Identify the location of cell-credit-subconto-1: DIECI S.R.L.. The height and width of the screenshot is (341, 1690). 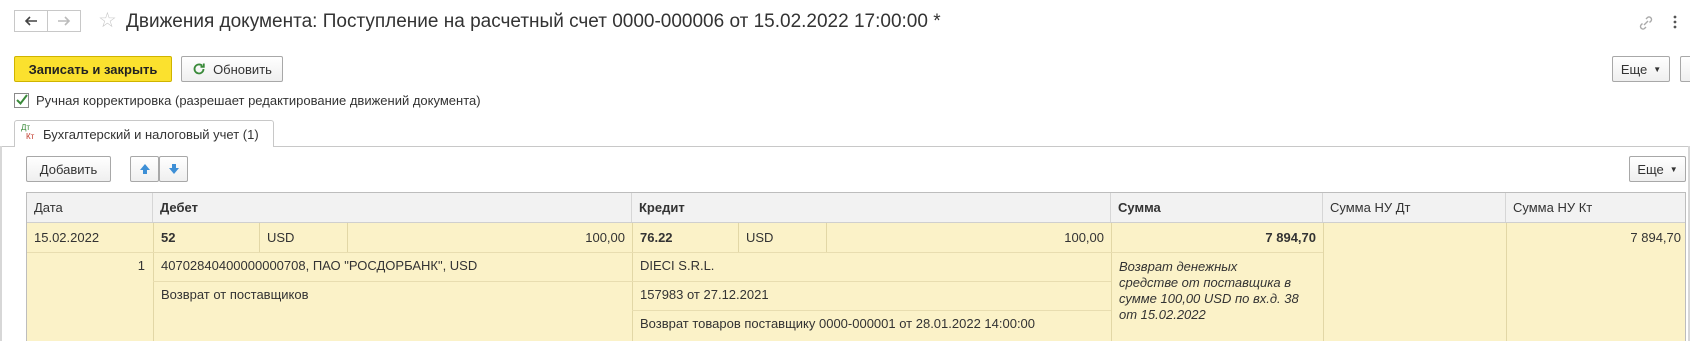
(677, 265).